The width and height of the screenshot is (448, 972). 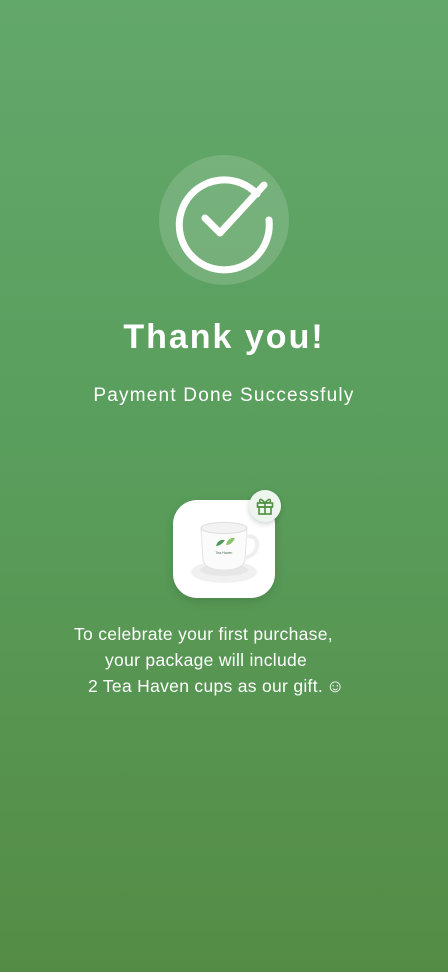 I want to click on cup-brand-label: Tea Haven, so click(x=224, y=553).